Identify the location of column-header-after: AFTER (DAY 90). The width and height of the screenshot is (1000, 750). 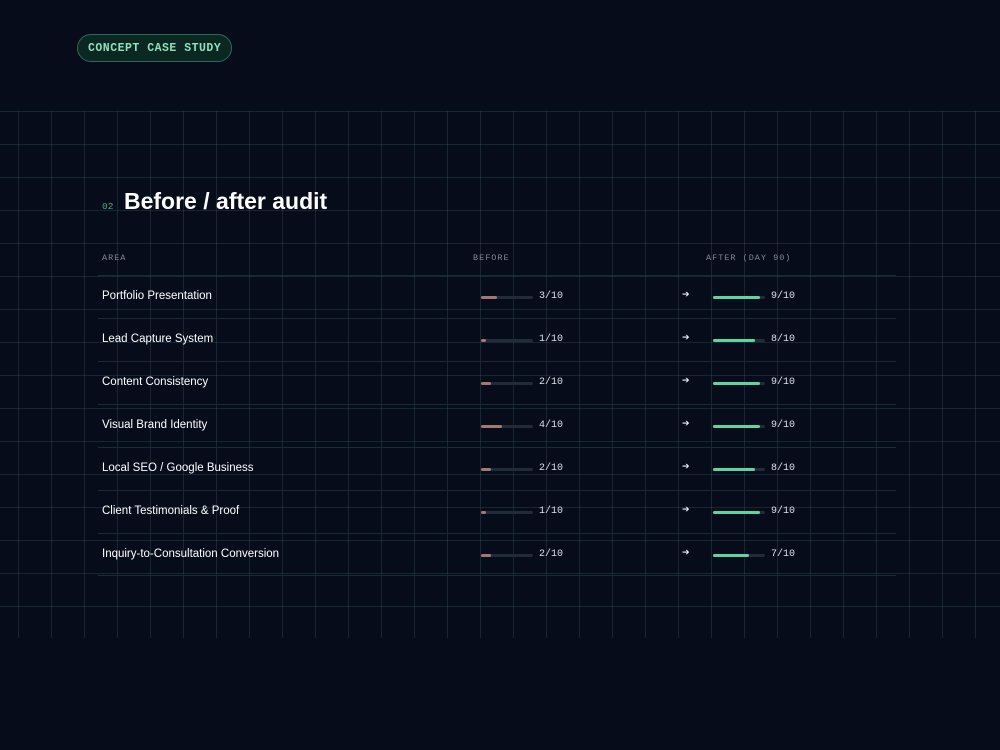
(749, 258).